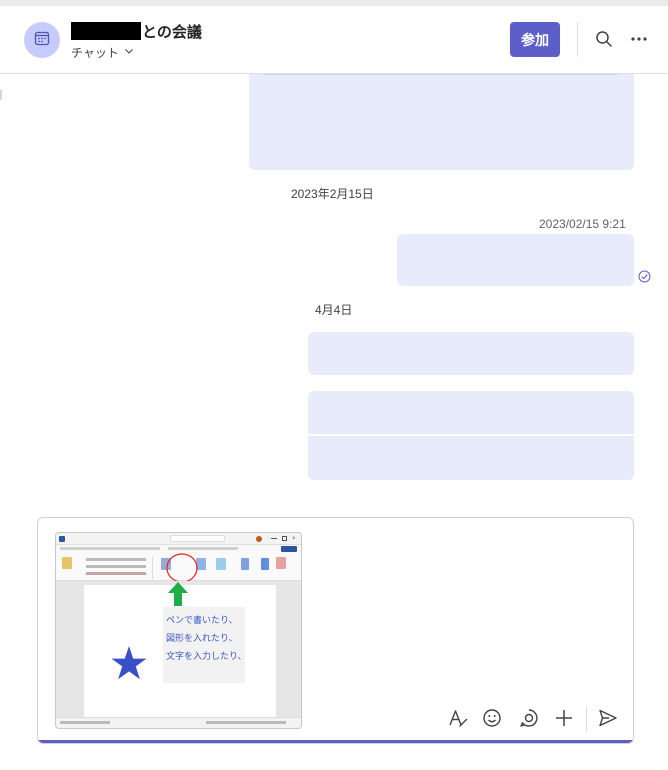  Describe the element at coordinates (126, 52) in the screenshot. I see `chevron-down-icon` at that location.